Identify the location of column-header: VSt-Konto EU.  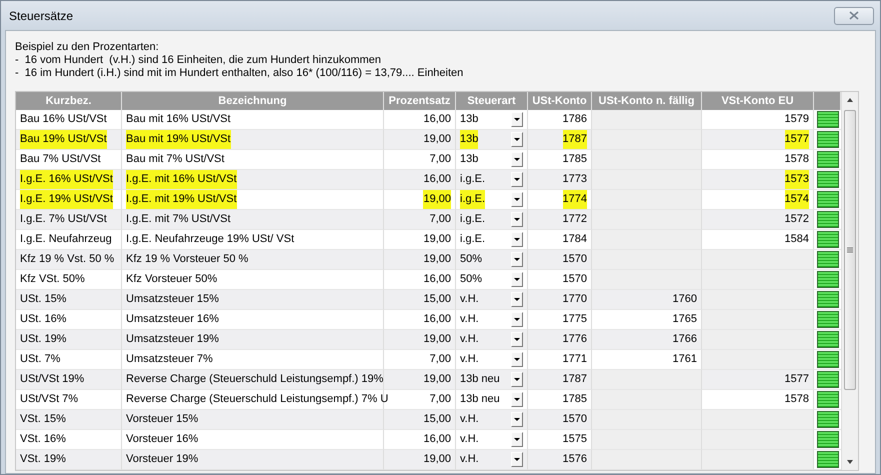
(758, 101).